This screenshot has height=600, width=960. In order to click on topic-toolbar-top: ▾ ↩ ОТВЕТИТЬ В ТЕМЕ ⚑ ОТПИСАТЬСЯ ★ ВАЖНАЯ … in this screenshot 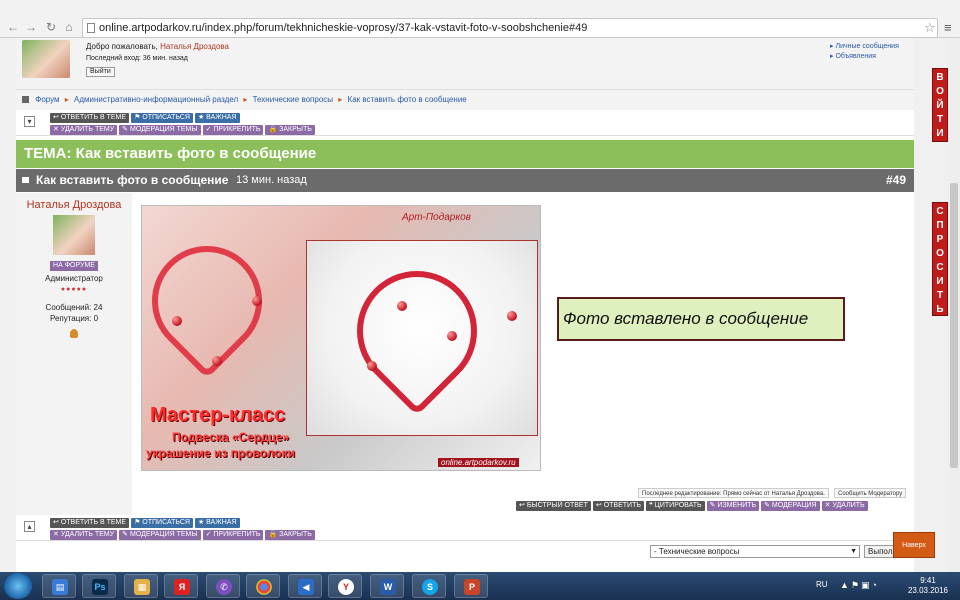, I will do `click(465, 123)`.